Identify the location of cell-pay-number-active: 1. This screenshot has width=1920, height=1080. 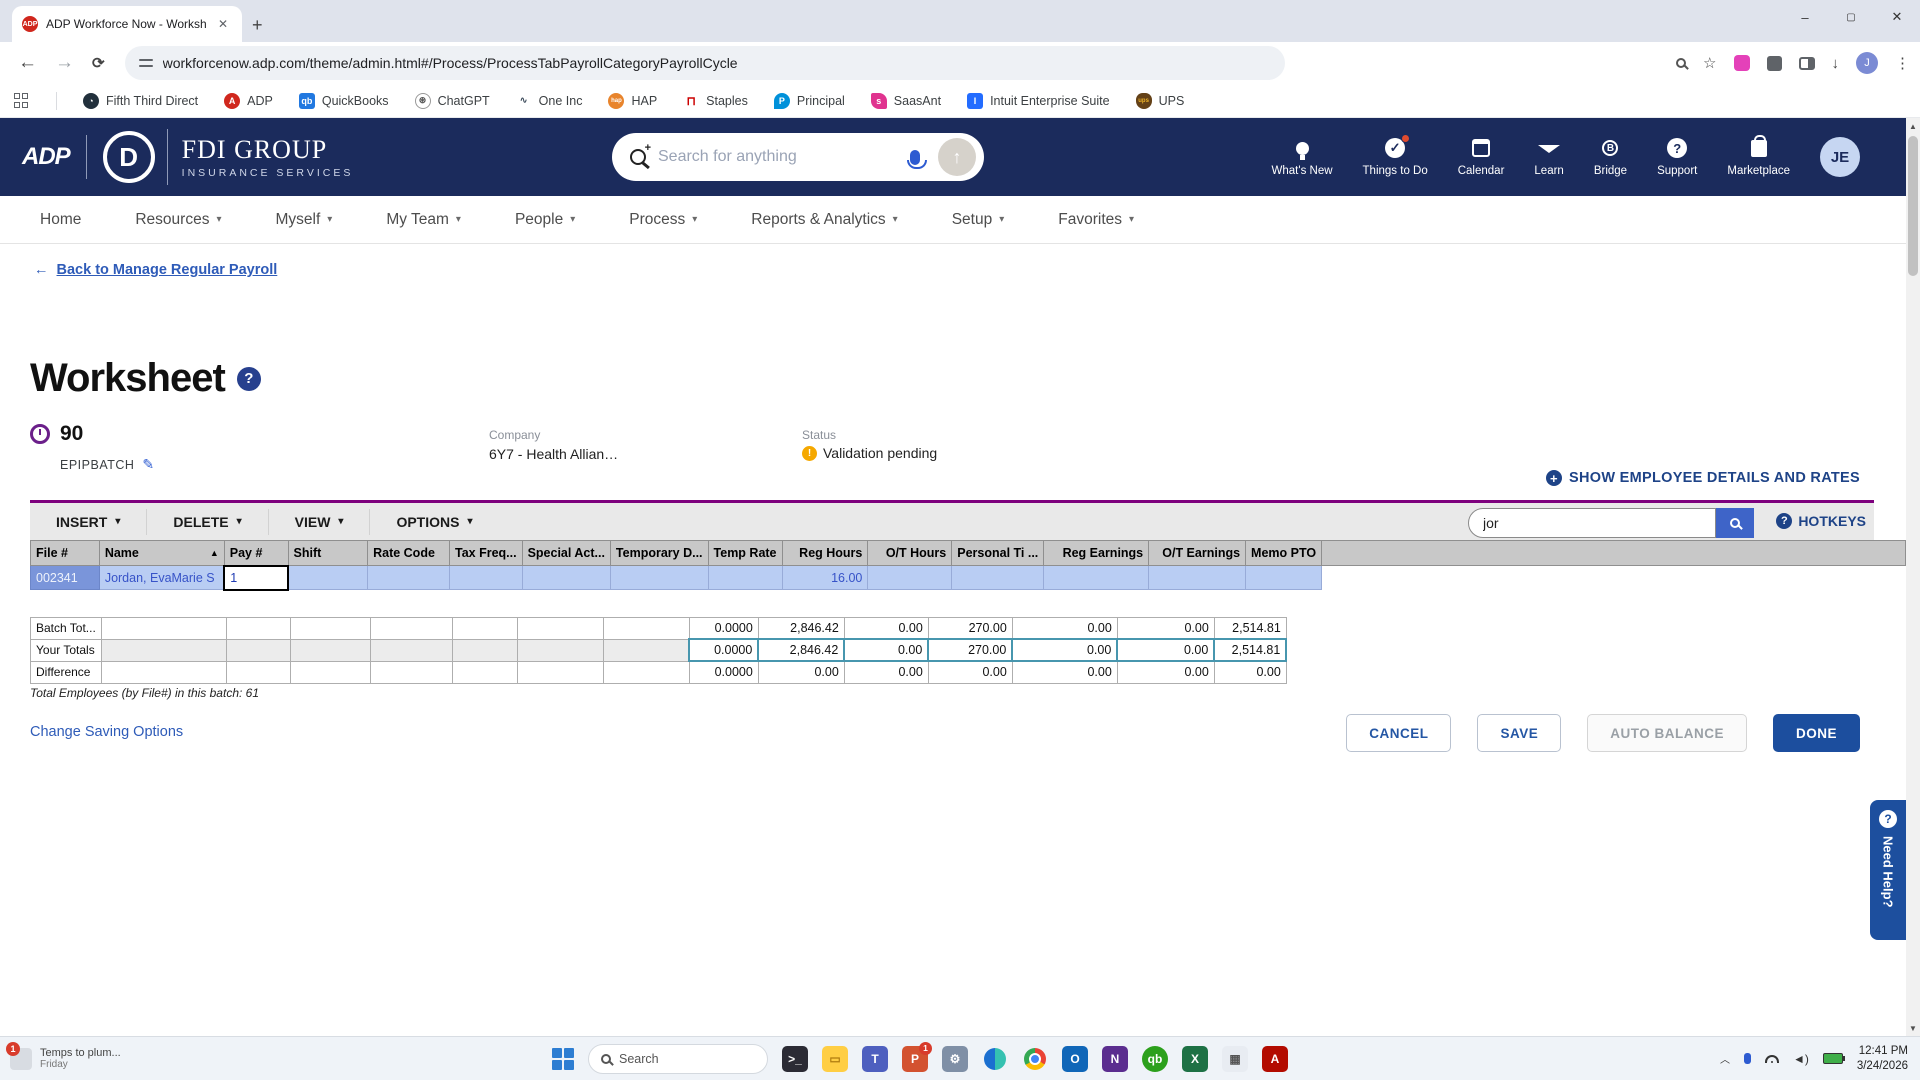
(256, 577).